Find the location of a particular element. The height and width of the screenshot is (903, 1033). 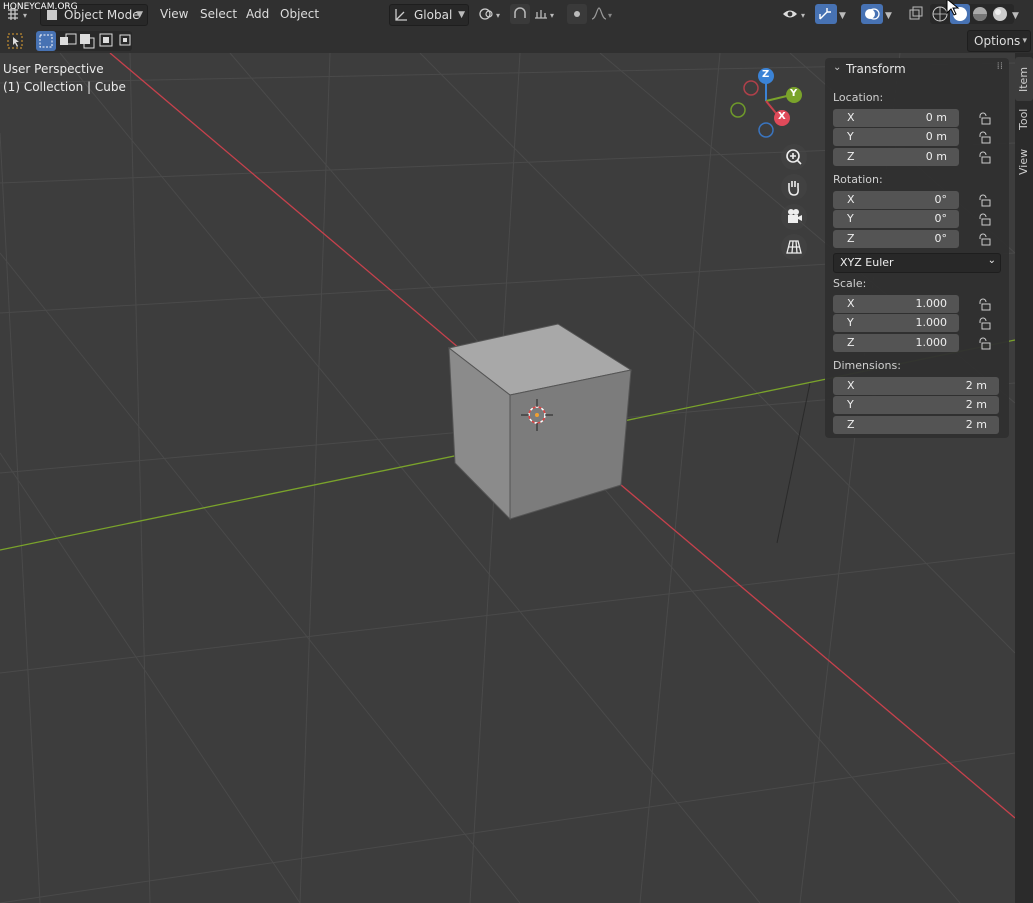

overlay-toggle is located at coordinates (872, 14).